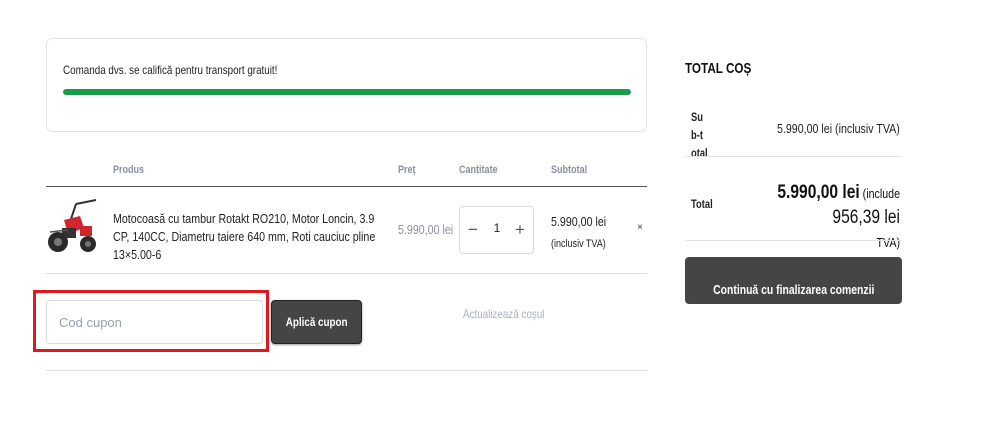  Describe the element at coordinates (346, 186) in the screenshot. I see `table-header-divider` at that location.